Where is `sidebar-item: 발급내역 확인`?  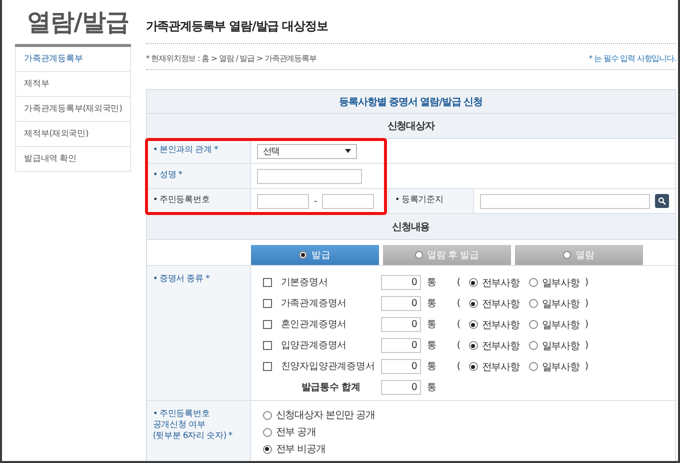 sidebar-item: 발급내역 확인 is located at coordinates (73, 159).